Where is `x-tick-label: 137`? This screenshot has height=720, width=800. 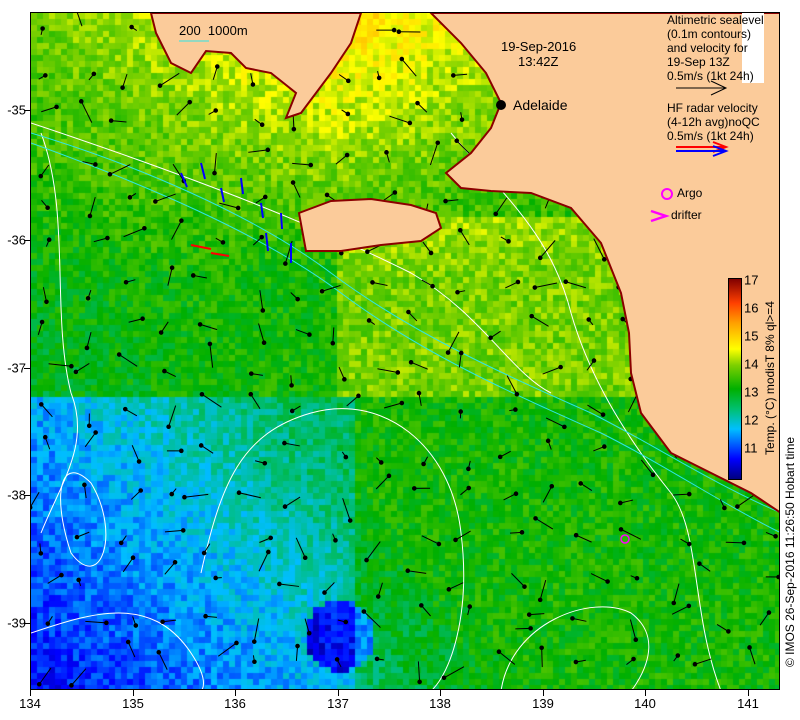
x-tick-label: 137 is located at coordinates (338, 703).